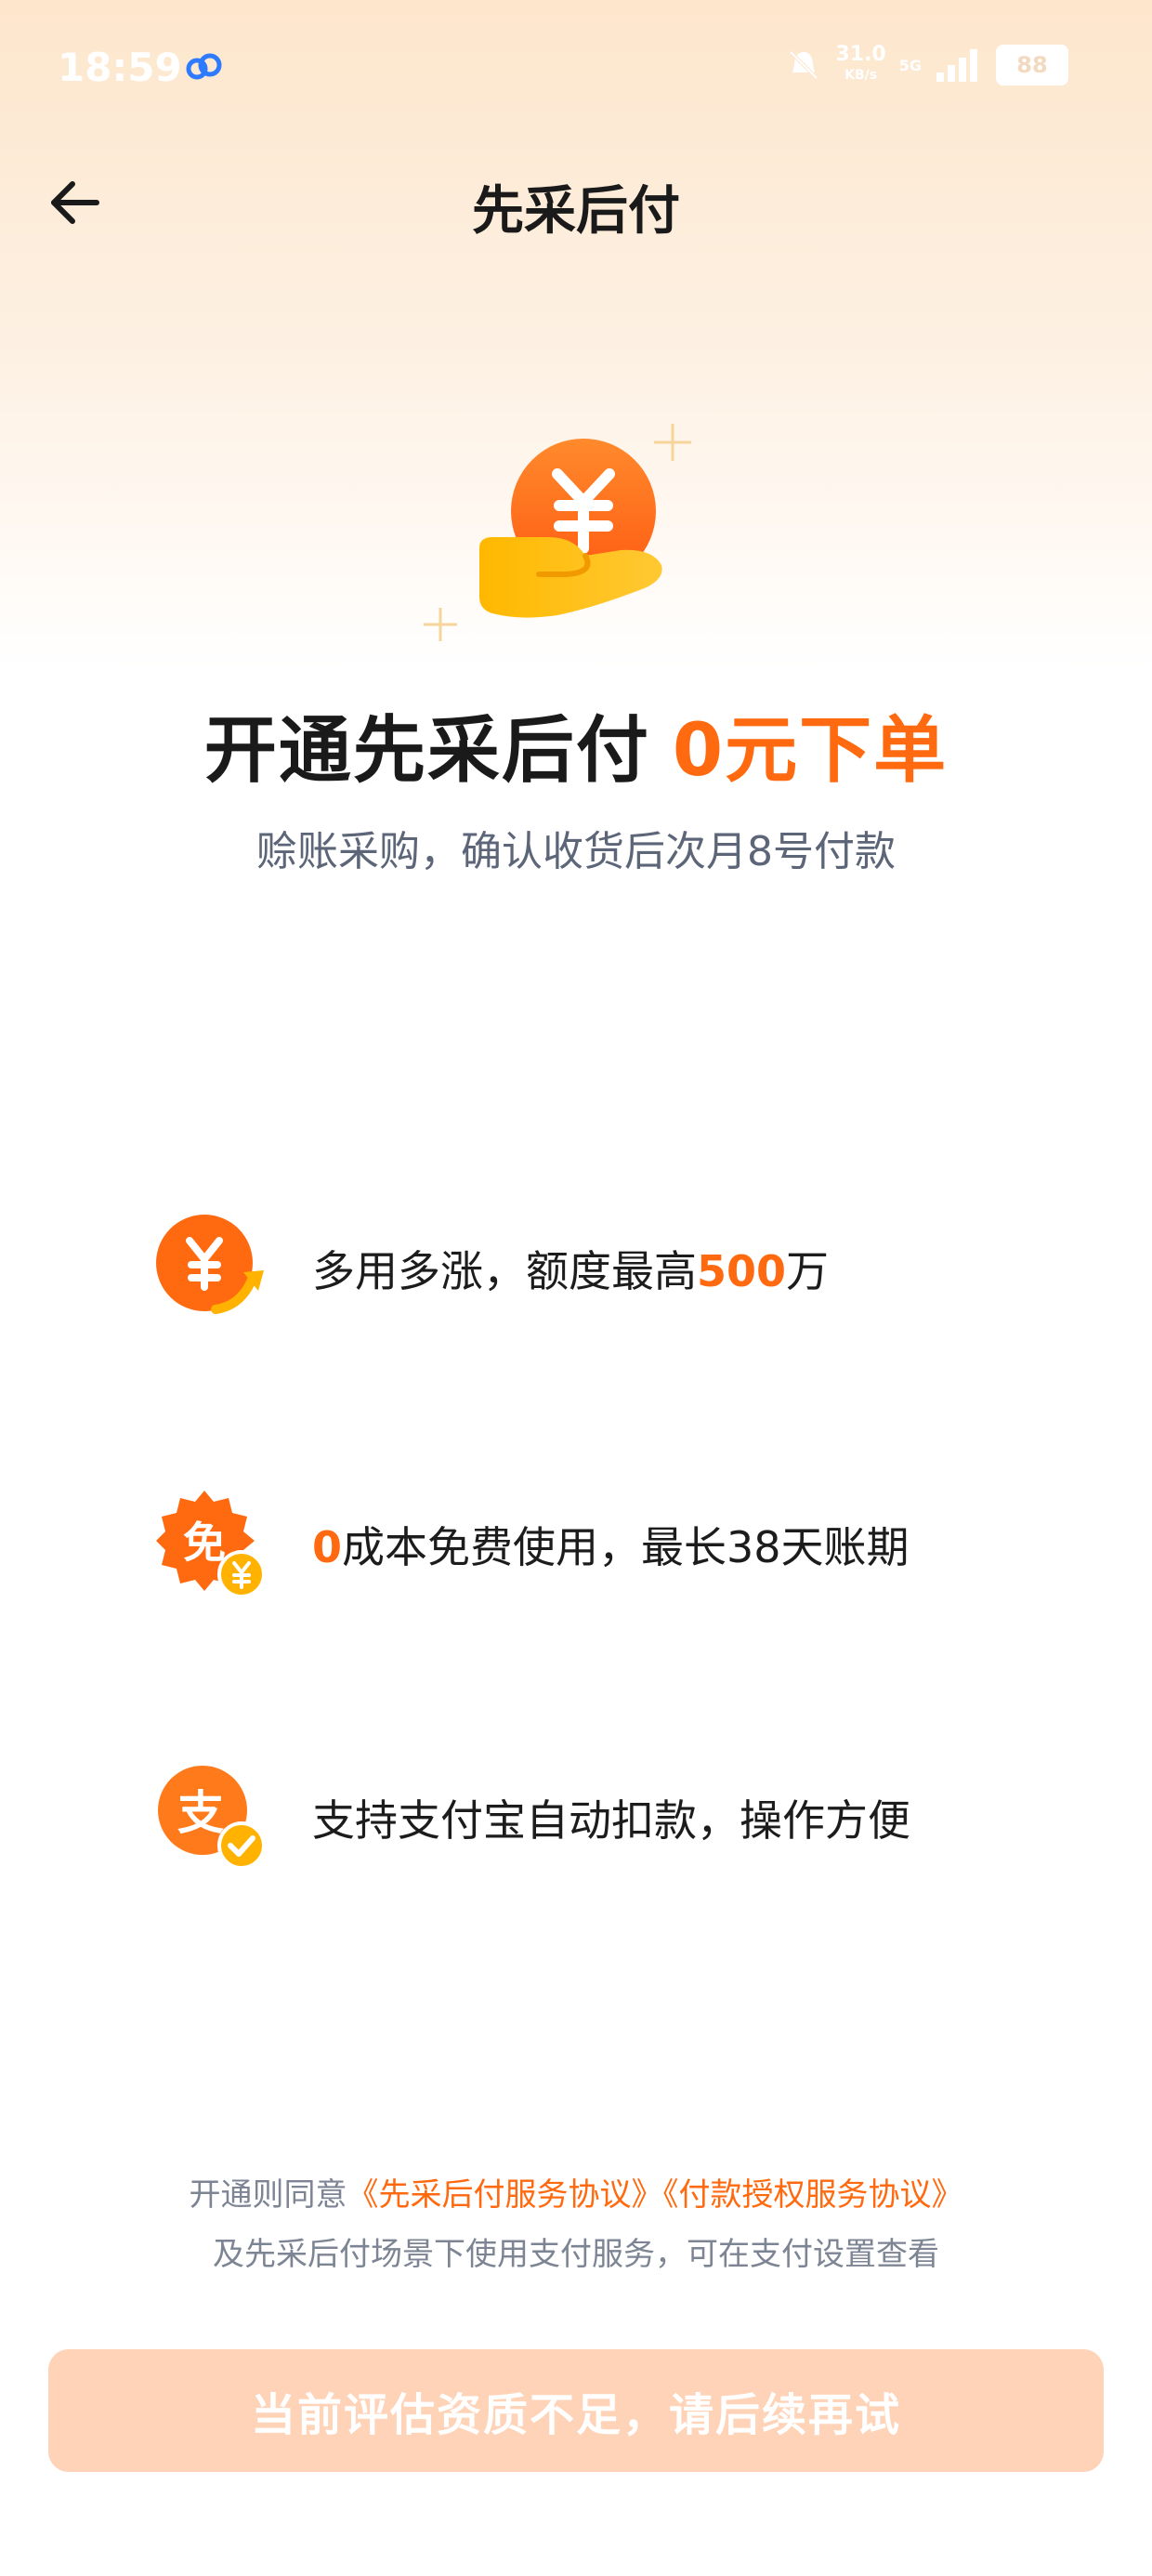 This screenshot has height=2576, width=1152. I want to click on feature-text-post: 成本免费使用，最长38天账期, so click(626, 1547).